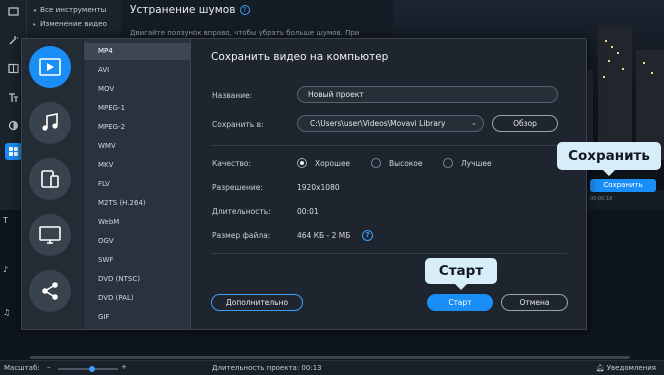 This screenshot has height=375, width=664. I want to click on filesize-label: Размер файла:, so click(241, 235).